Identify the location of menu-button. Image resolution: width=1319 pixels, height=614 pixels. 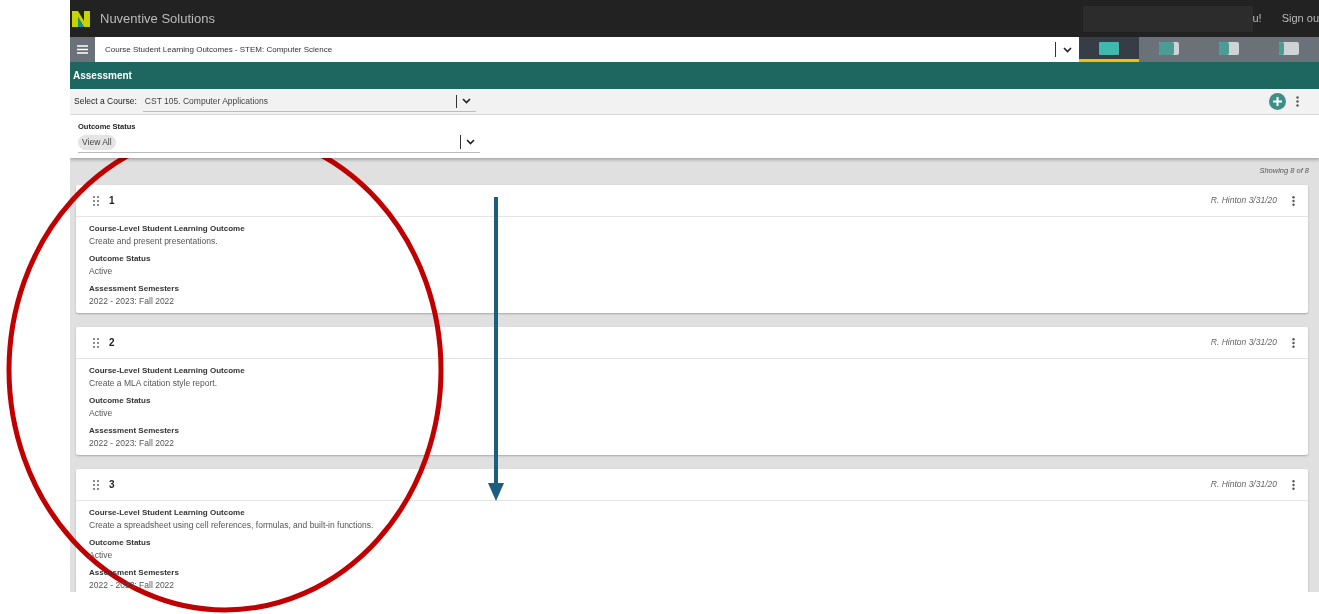
(82, 49).